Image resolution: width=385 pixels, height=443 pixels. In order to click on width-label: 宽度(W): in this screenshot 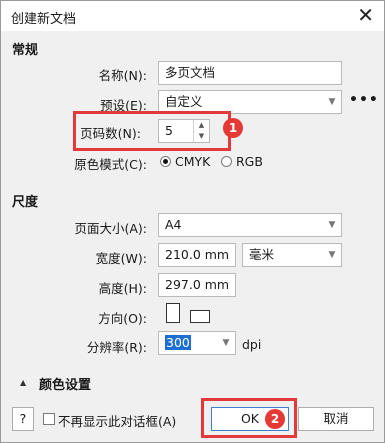, I will do `click(121, 258)`.